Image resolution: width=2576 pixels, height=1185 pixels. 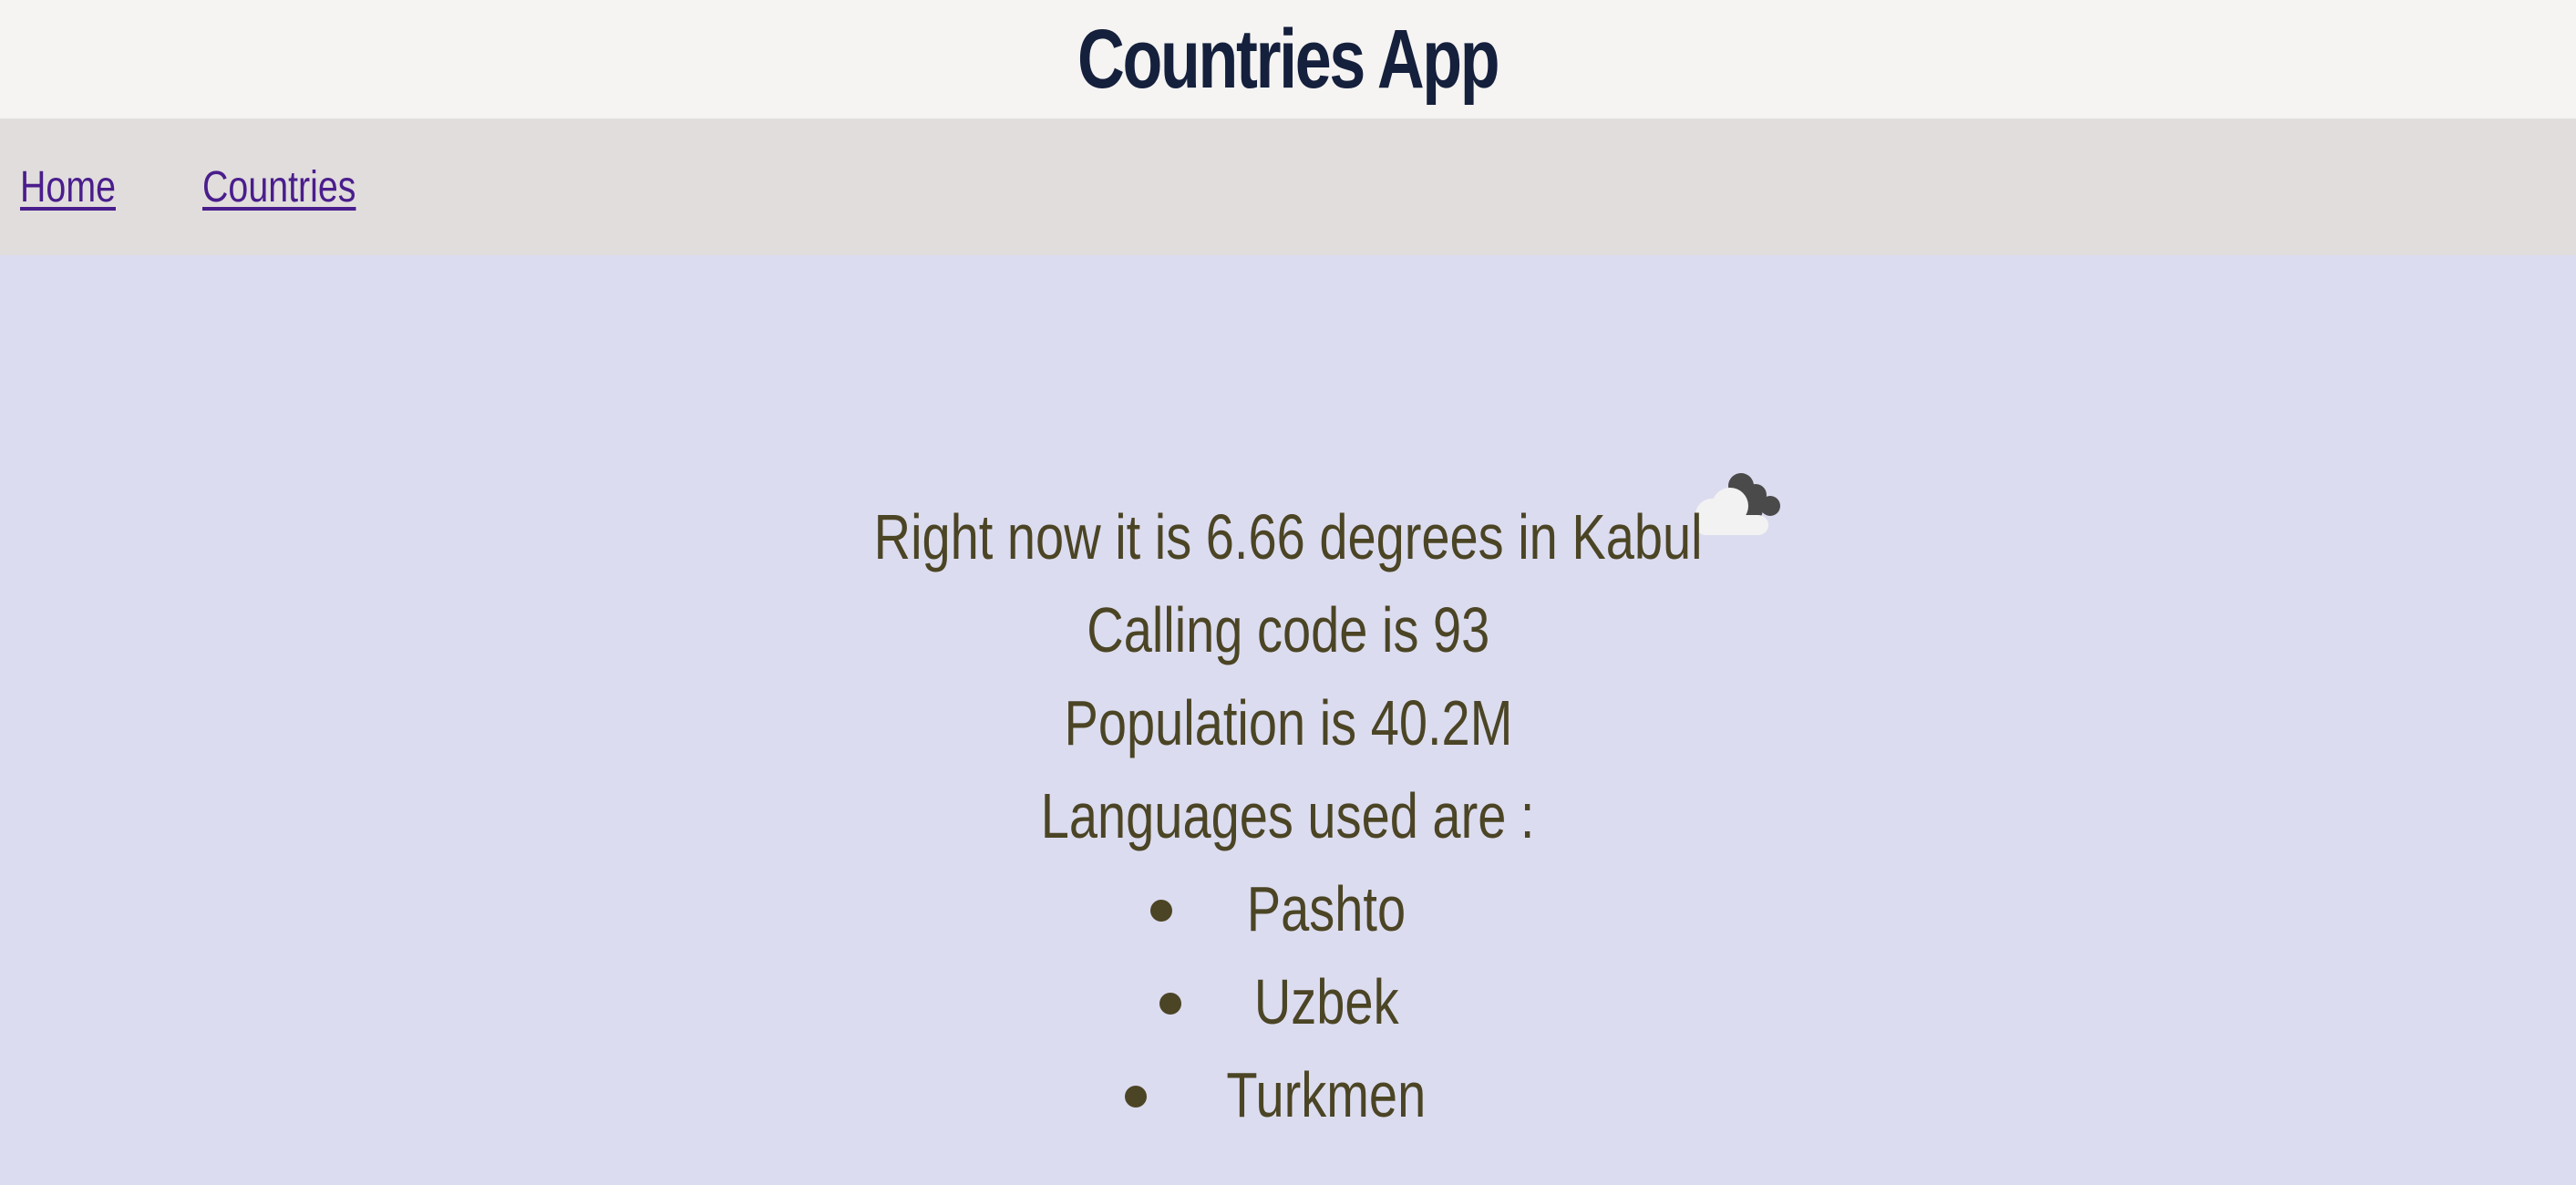 I want to click on weather-text: Right now it is 6.66 degrees in Kabul, so click(x=1288, y=536).